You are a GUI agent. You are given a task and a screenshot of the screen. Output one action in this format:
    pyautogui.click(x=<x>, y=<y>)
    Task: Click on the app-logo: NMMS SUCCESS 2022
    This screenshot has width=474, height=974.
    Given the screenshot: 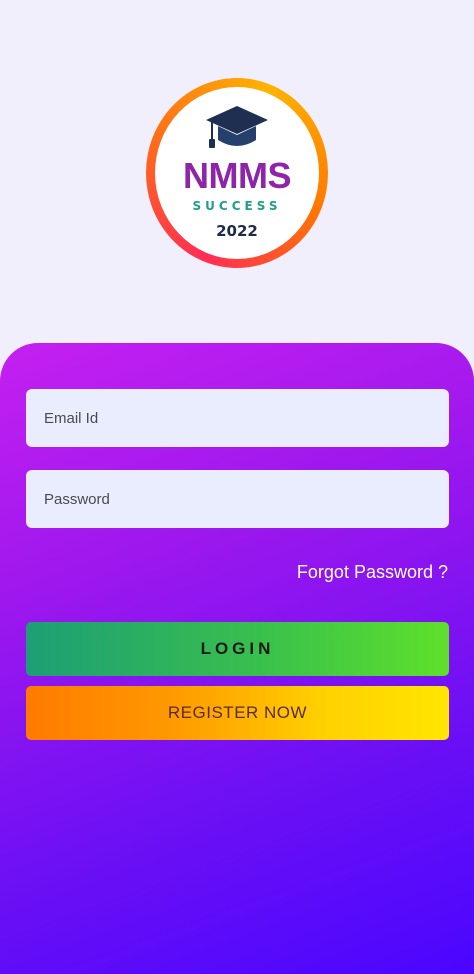 What is the action you would take?
    pyautogui.click(x=237, y=173)
    